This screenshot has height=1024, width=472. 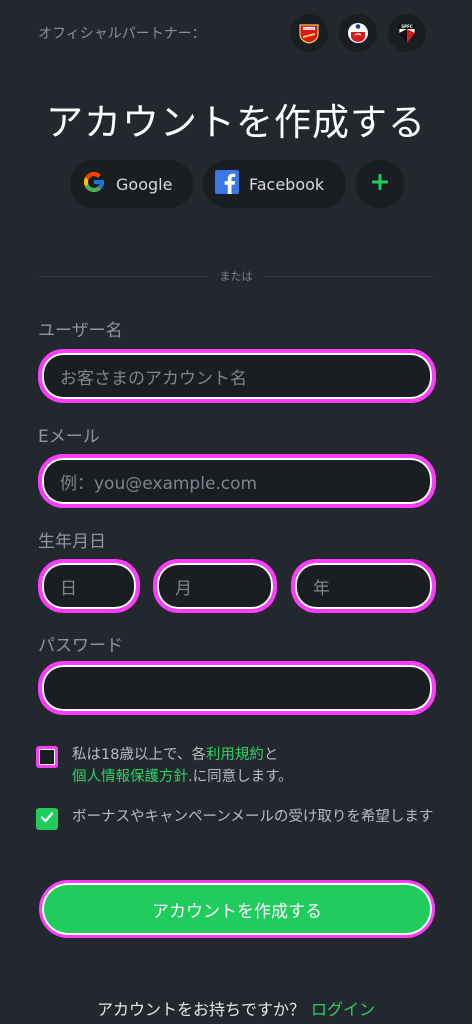 I want to click on facebook-login-button: Facebook, so click(x=274, y=184).